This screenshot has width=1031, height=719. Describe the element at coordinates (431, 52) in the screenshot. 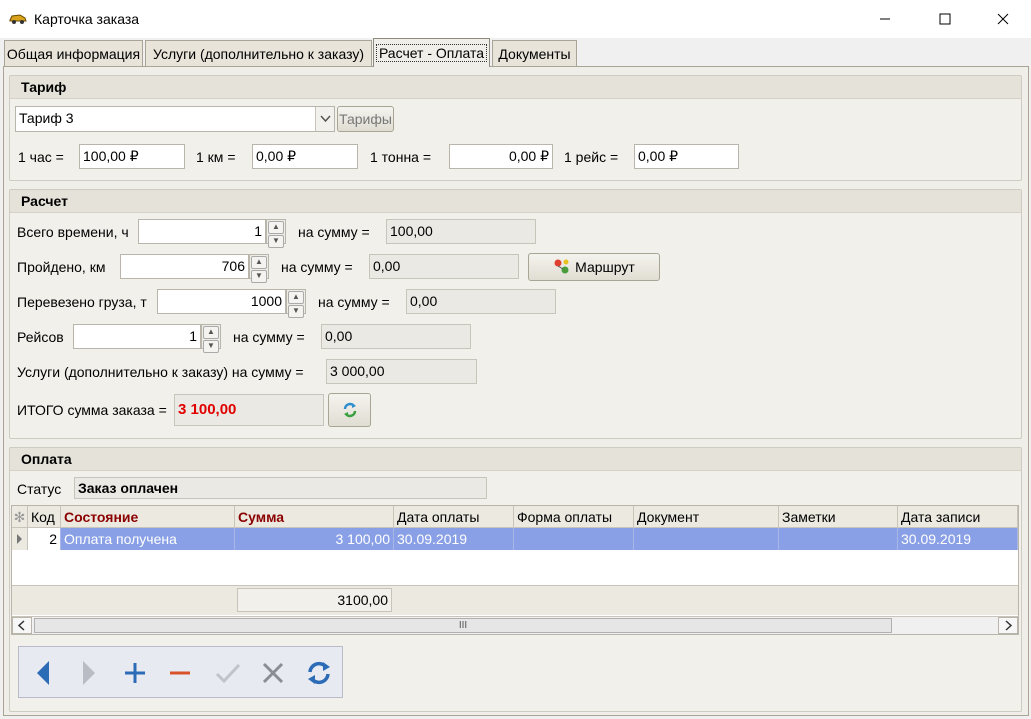

I see `tab-calc-payment: Расчет - Оплата` at that location.